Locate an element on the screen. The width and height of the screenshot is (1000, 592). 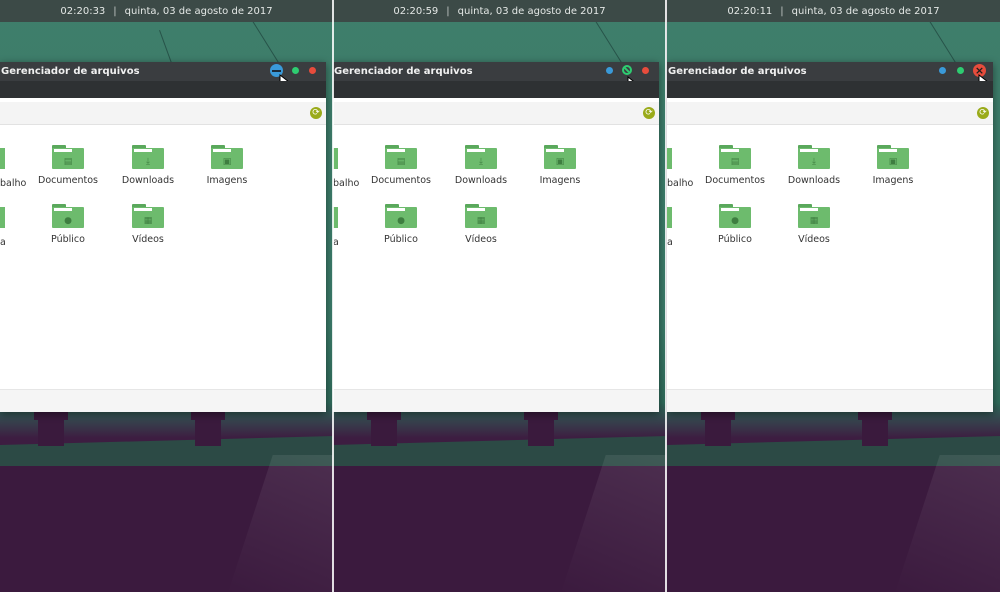
folder-label: Vídeos is located at coordinates (148, 239).